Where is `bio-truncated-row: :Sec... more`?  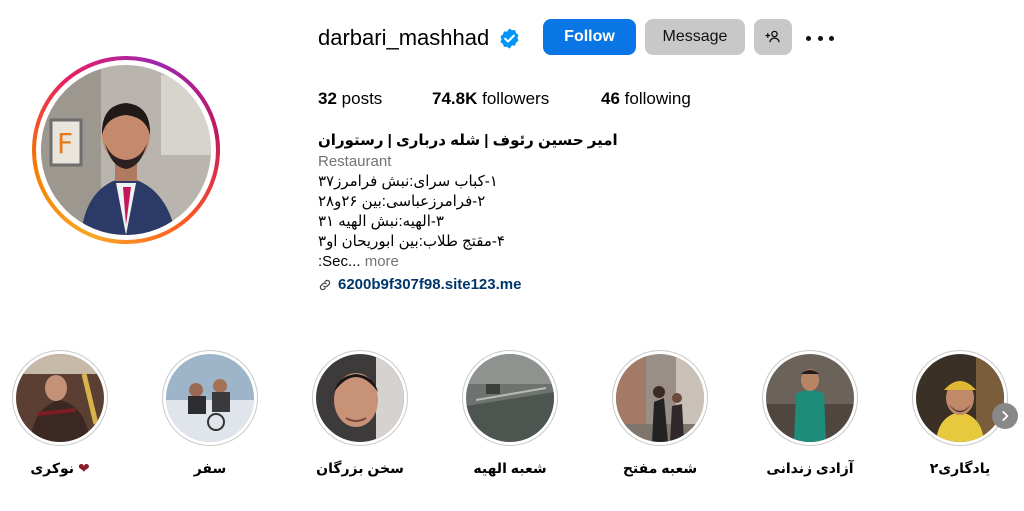 bio-truncated-row: :Sec... more is located at coordinates (478, 262).